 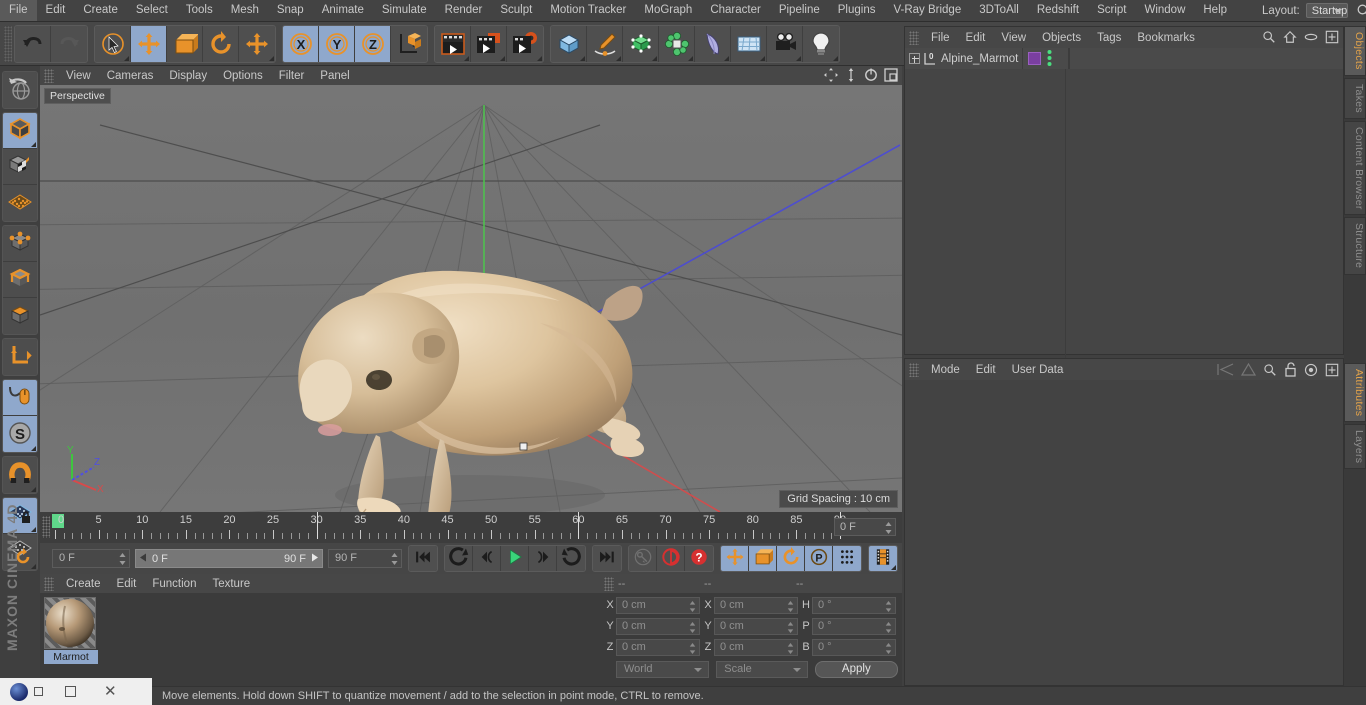 I want to click on record-active-objects-button, so click(x=671, y=558).